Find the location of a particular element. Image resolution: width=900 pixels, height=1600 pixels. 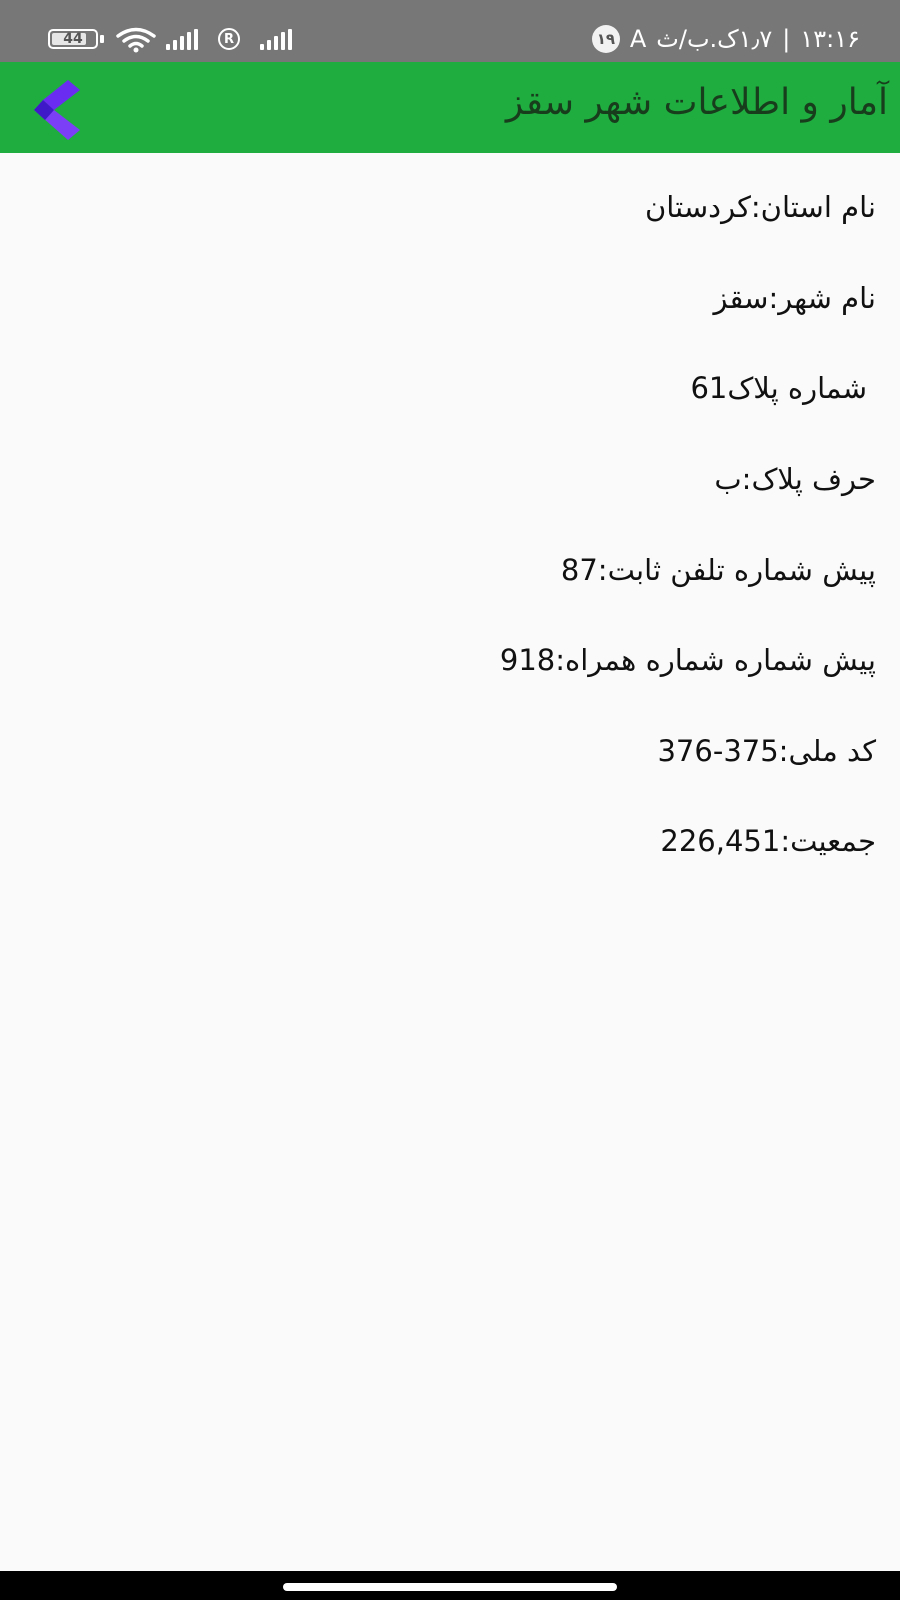

signal-icon is located at coordinates (182, 39).